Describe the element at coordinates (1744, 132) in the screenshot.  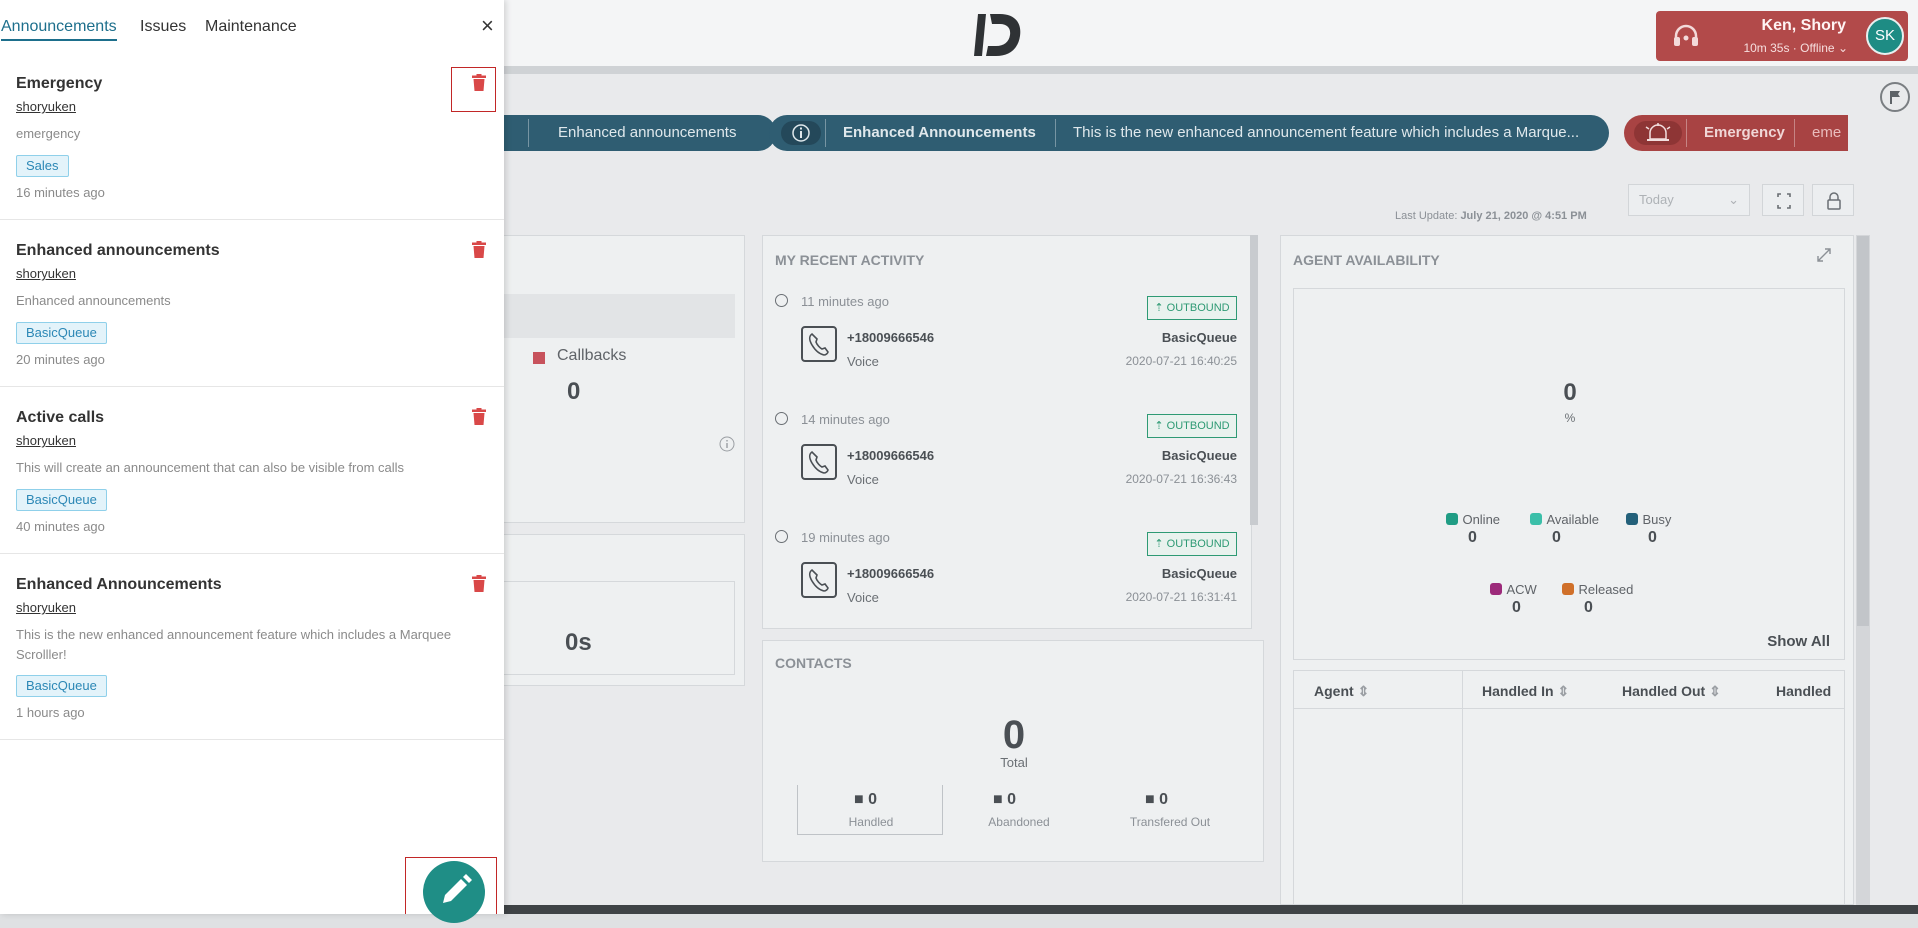
I see `marquee-item-title: Emergency` at that location.